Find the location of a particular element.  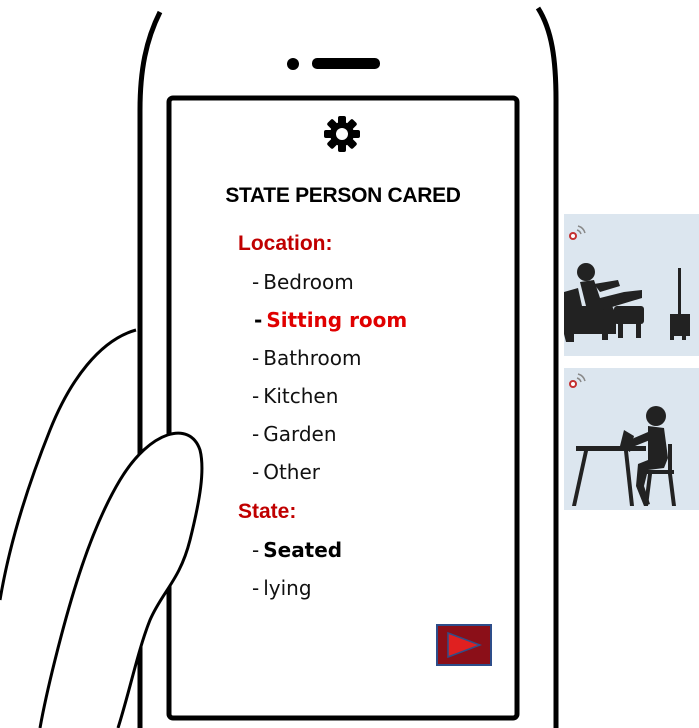

next-button is located at coordinates (464, 645).